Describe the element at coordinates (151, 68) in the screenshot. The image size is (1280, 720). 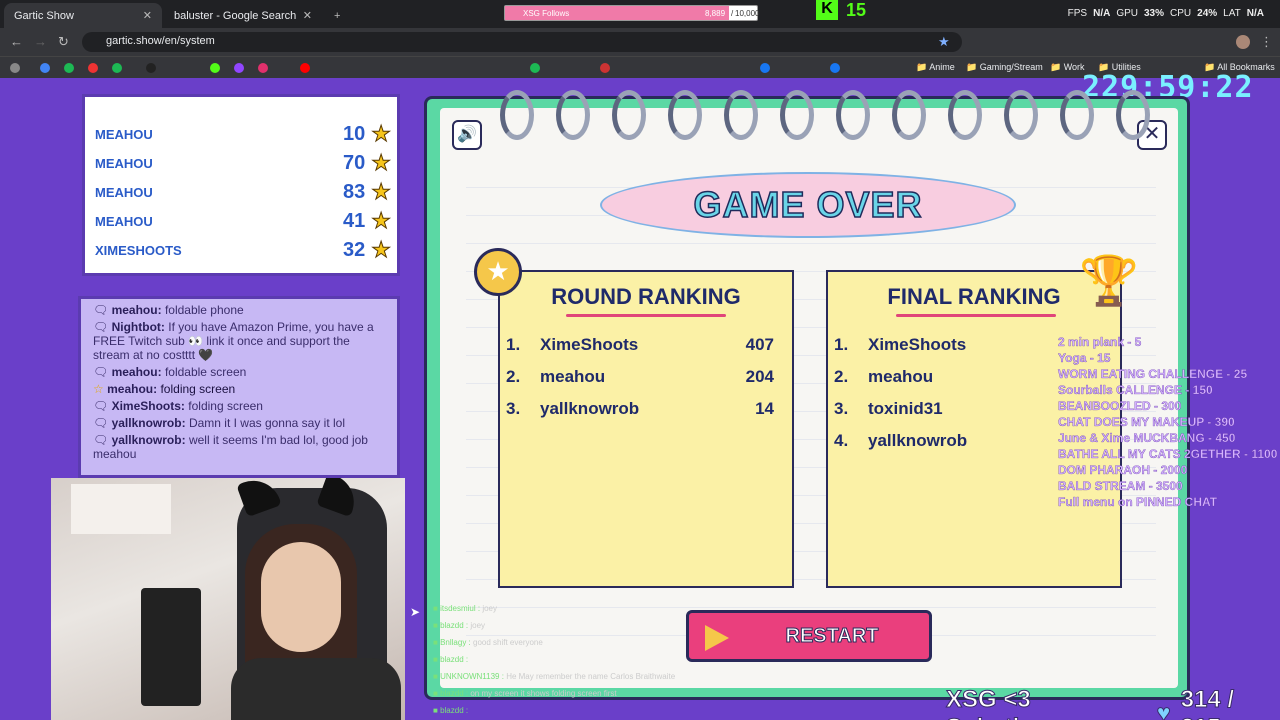
I see `x-icon` at that location.